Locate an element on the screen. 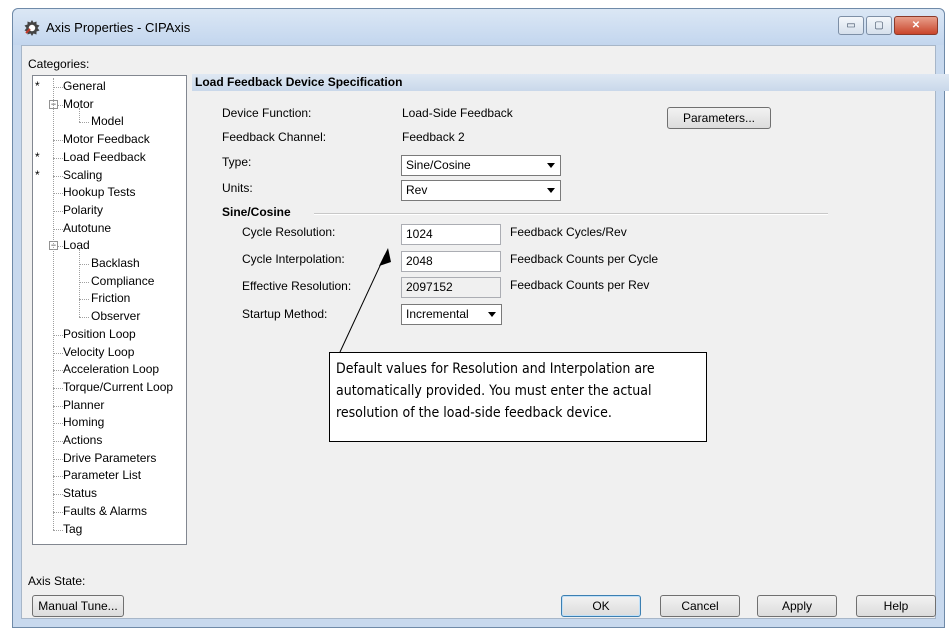 The image size is (949, 633). apply-button: Apply is located at coordinates (797, 606).